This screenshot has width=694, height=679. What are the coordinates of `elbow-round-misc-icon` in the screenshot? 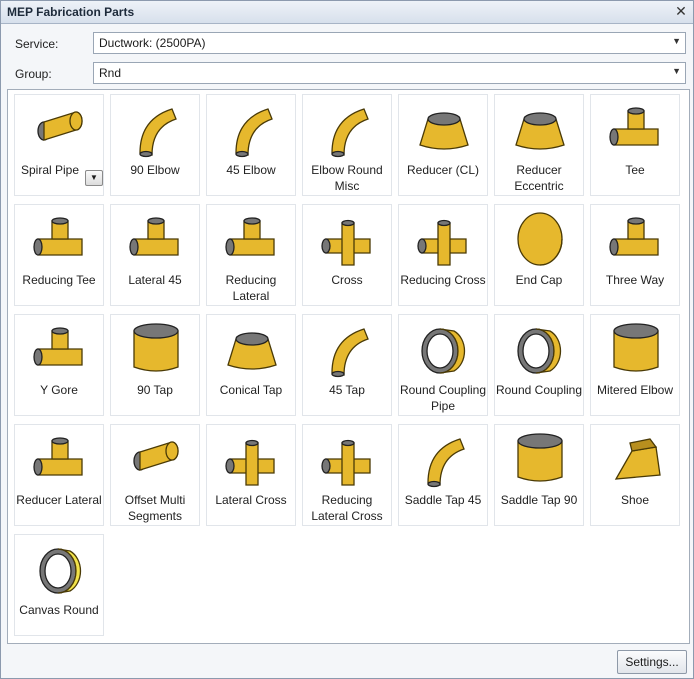 It's located at (350, 133).